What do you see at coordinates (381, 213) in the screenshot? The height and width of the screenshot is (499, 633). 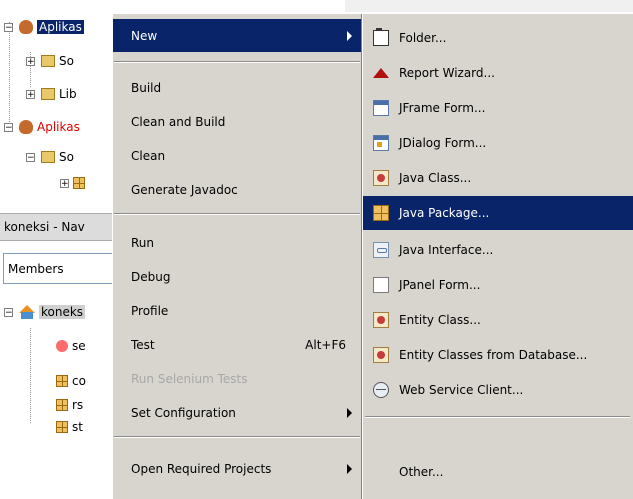 I see `java-package-icon` at bounding box center [381, 213].